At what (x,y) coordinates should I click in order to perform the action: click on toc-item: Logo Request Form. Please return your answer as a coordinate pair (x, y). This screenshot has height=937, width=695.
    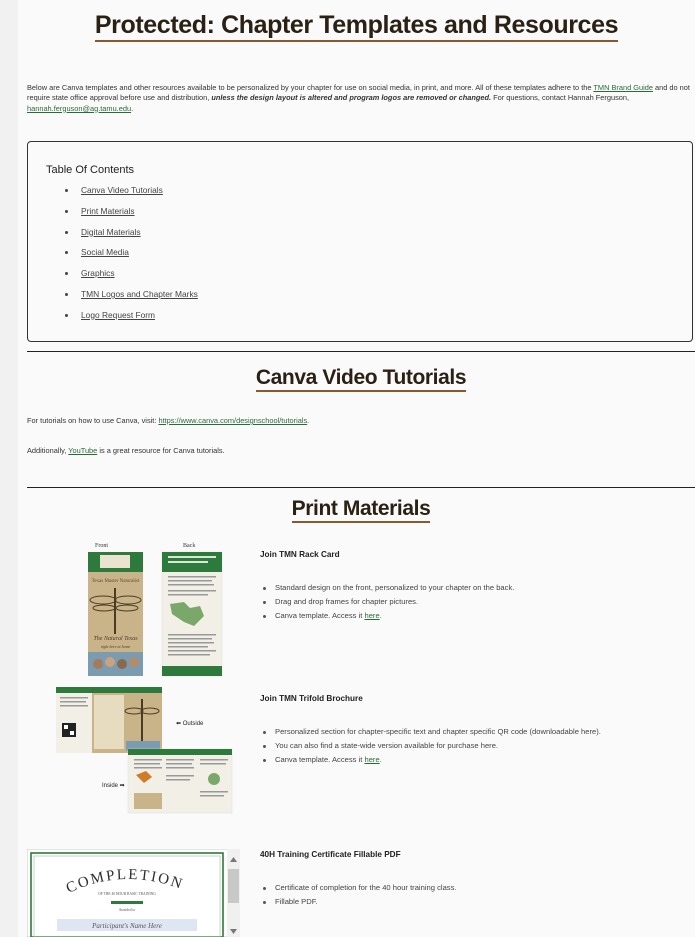
    Looking at the image, I should click on (131, 315).